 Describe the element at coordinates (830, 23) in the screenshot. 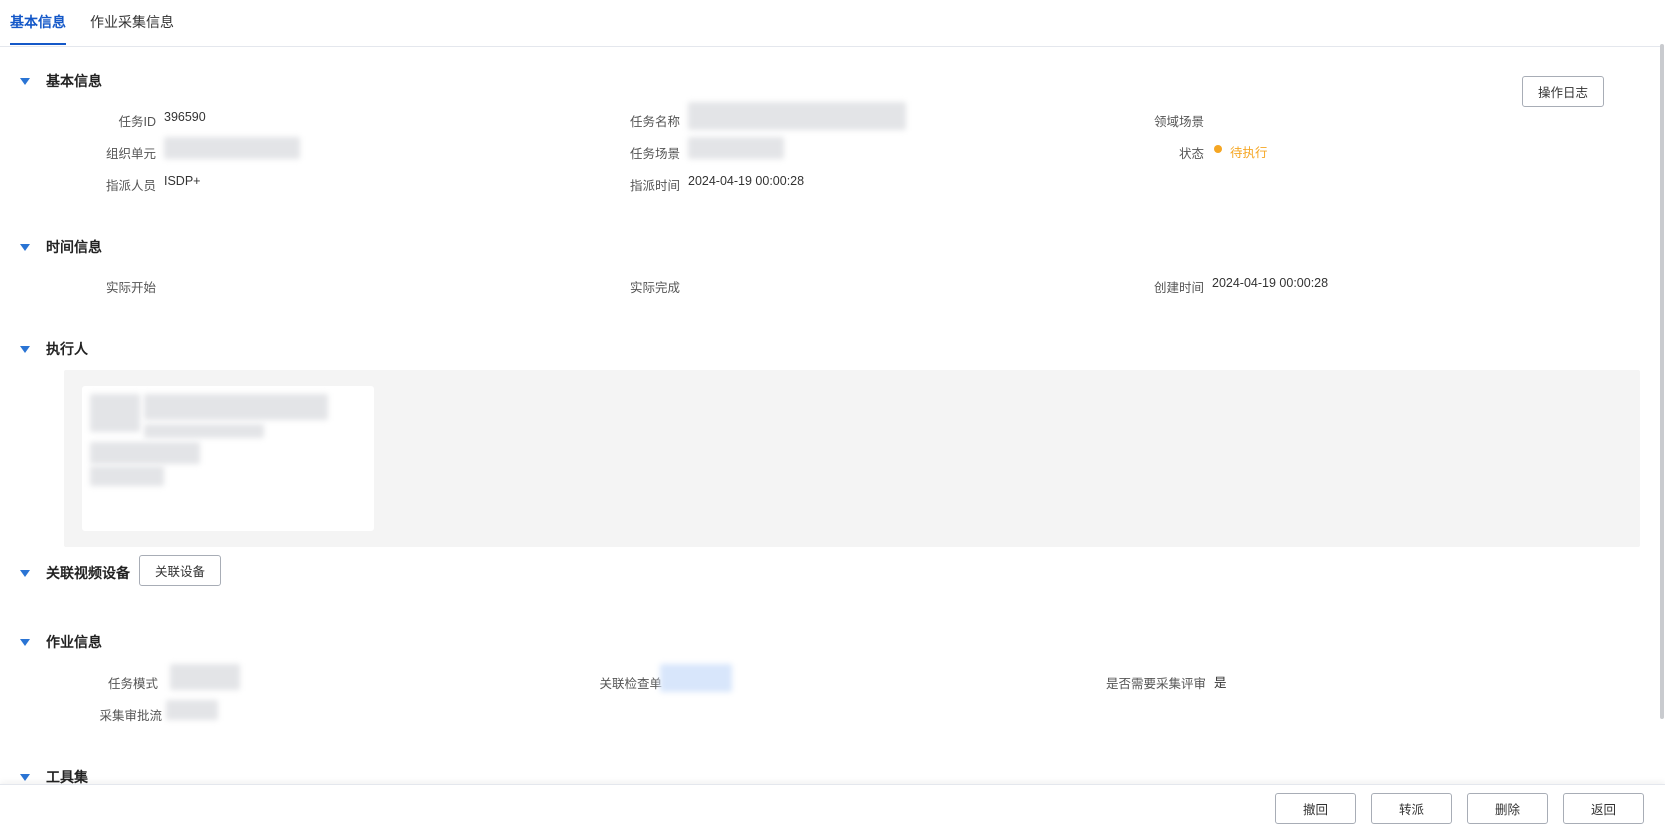

I see `tab-bar: 基本信息 作业采集信息` at that location.